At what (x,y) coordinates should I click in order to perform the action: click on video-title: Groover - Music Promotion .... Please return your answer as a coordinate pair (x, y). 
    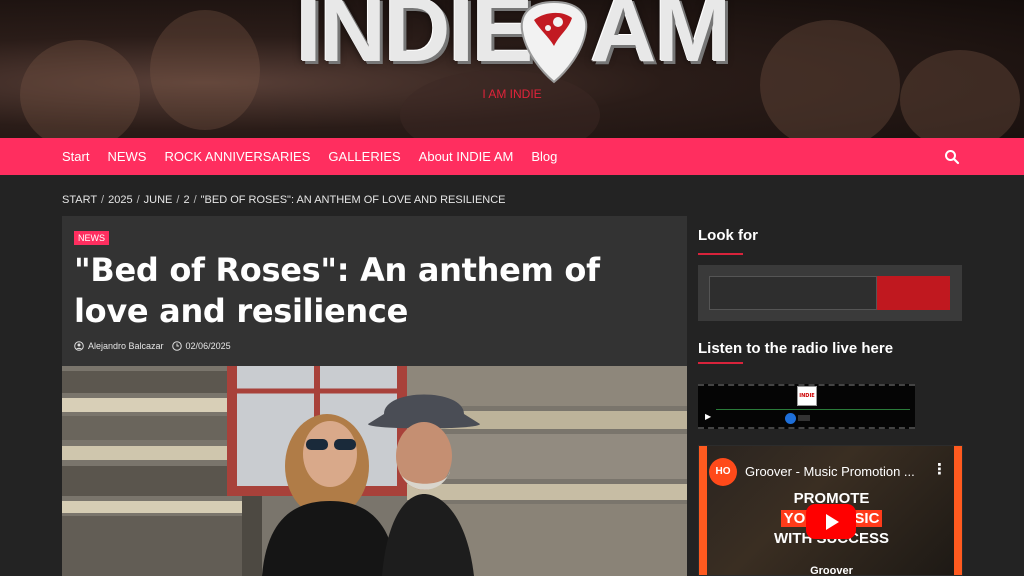
    Looking at the image, I should click on (832, 471).